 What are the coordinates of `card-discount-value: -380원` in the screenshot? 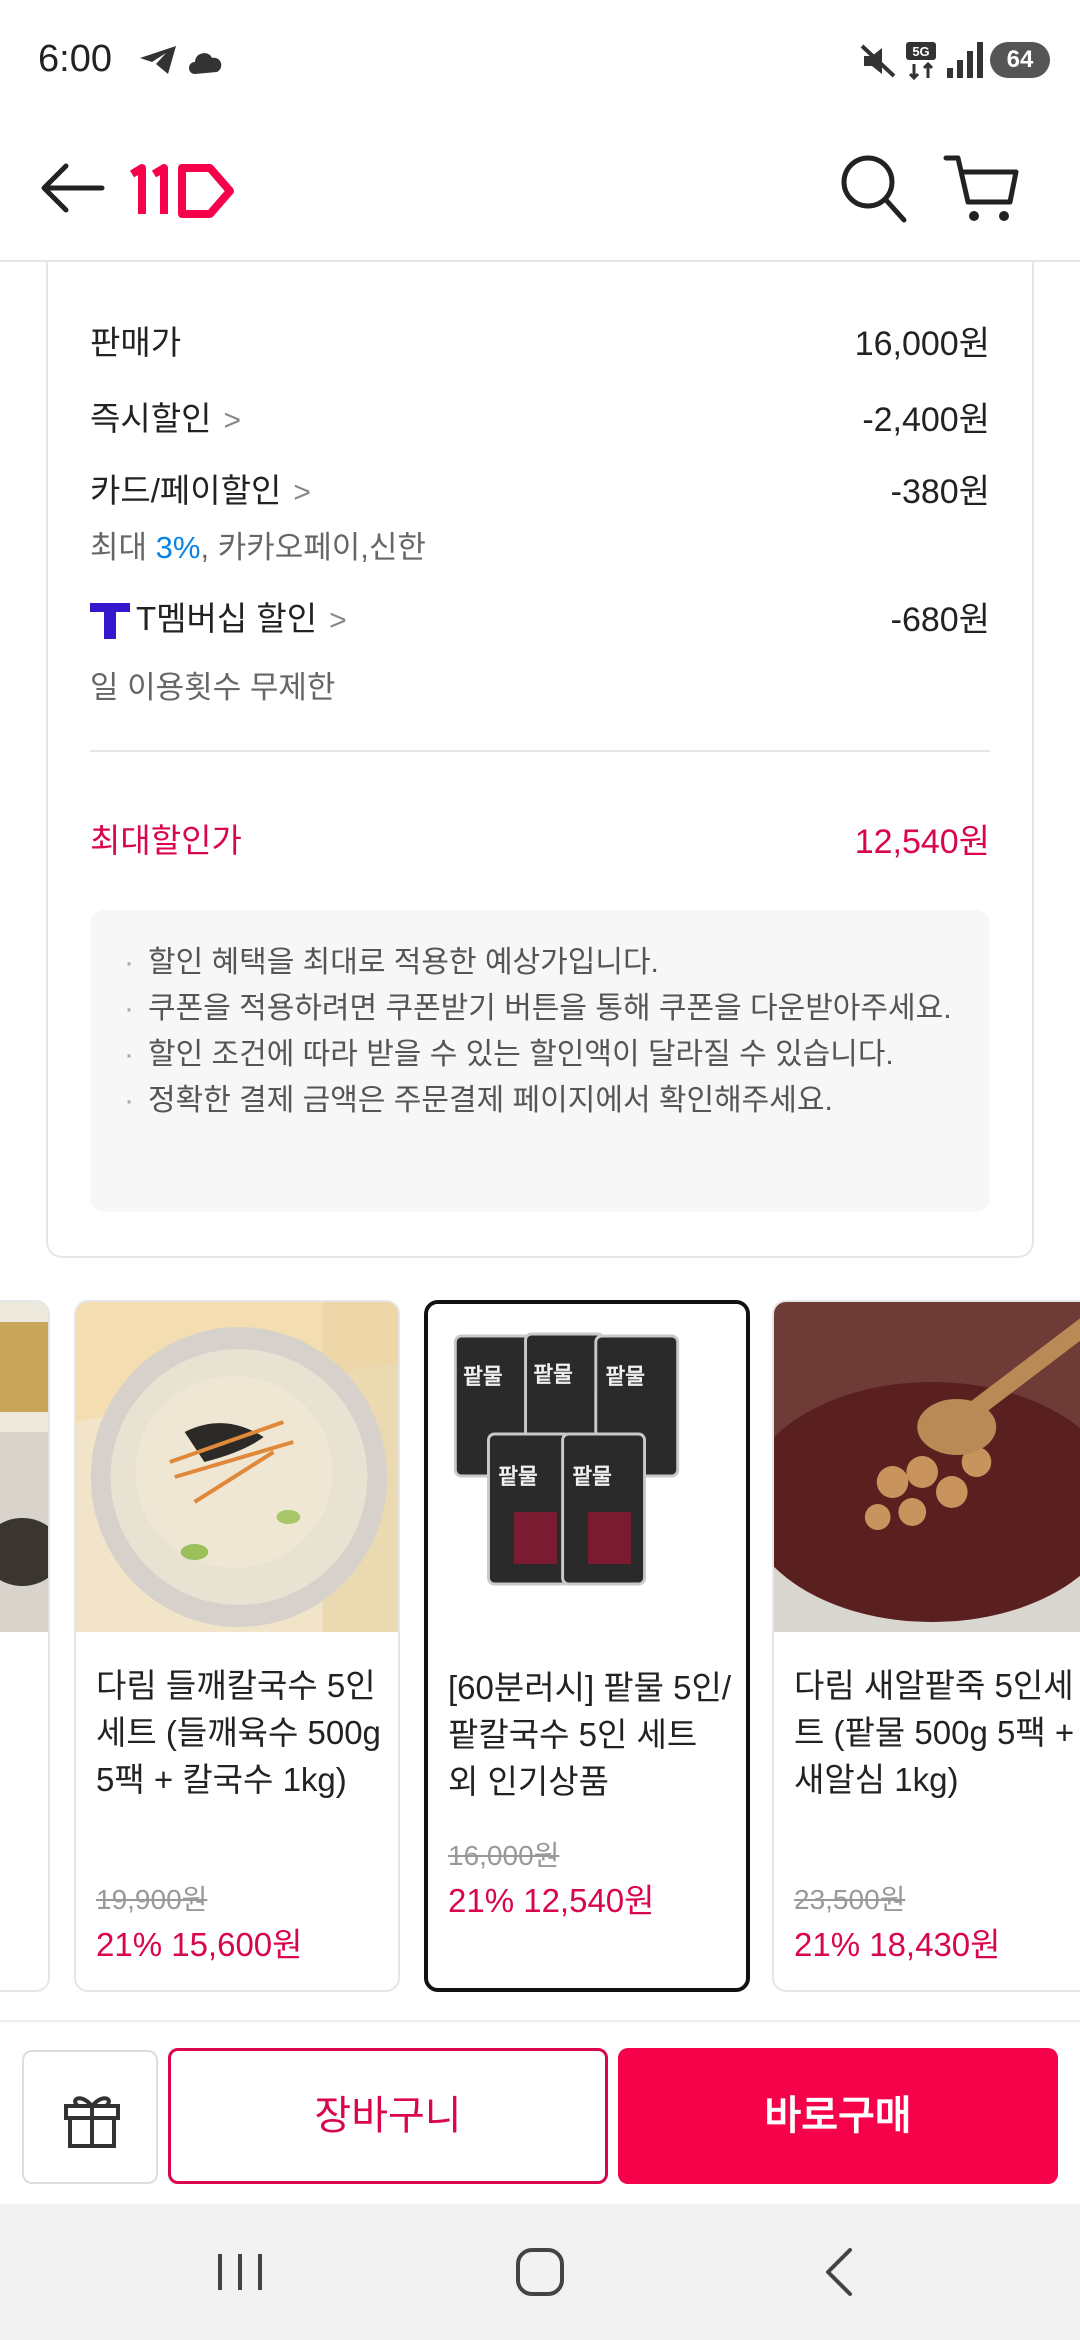 It's located at (940, 492).